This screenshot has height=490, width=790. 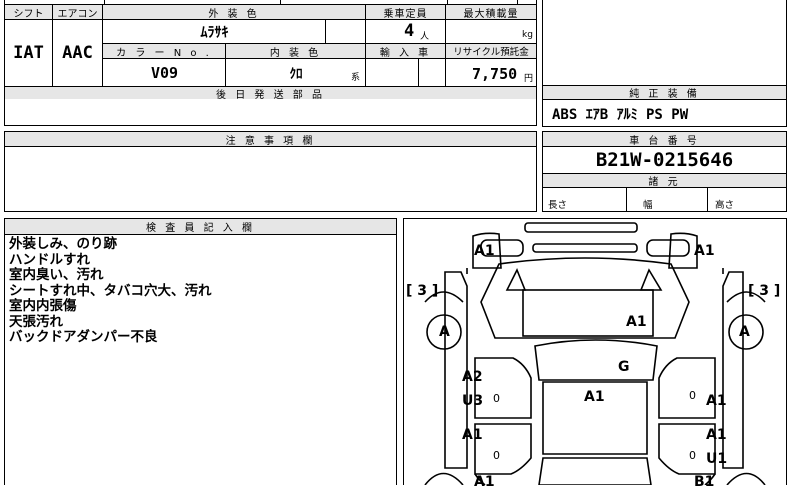 I want to click on inspector-label: 検 査 員 記 入 欄, so click(x=200, y=227).